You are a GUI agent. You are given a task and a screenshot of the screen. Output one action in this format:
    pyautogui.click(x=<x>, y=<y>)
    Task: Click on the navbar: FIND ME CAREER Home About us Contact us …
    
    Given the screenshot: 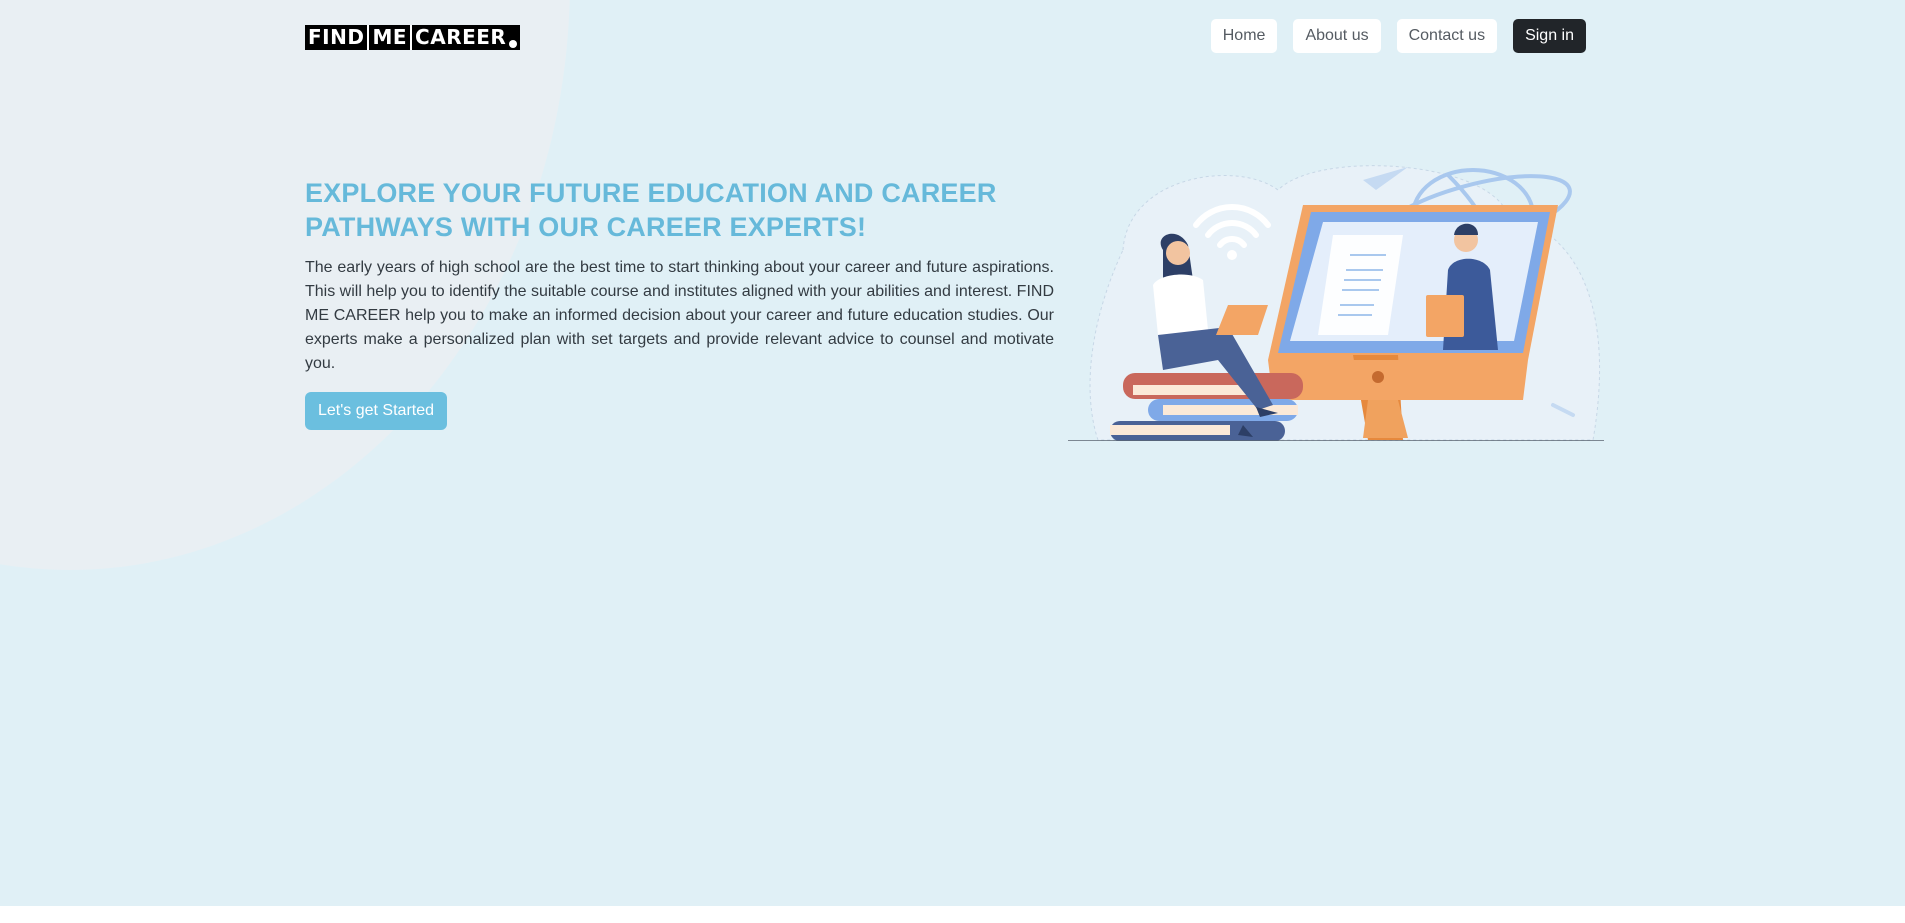 What is the action you would take?
    pyautogui.click(x=945, y=37)
    